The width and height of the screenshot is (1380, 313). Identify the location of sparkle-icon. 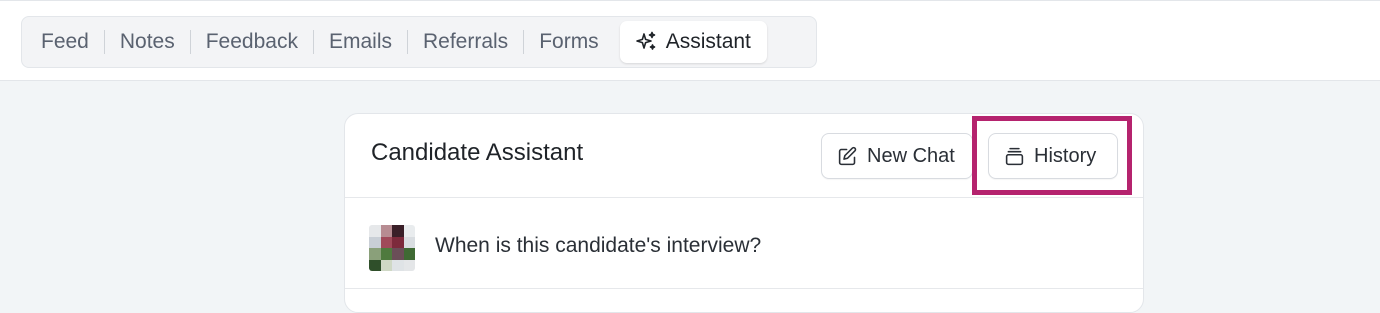
(646, 42).